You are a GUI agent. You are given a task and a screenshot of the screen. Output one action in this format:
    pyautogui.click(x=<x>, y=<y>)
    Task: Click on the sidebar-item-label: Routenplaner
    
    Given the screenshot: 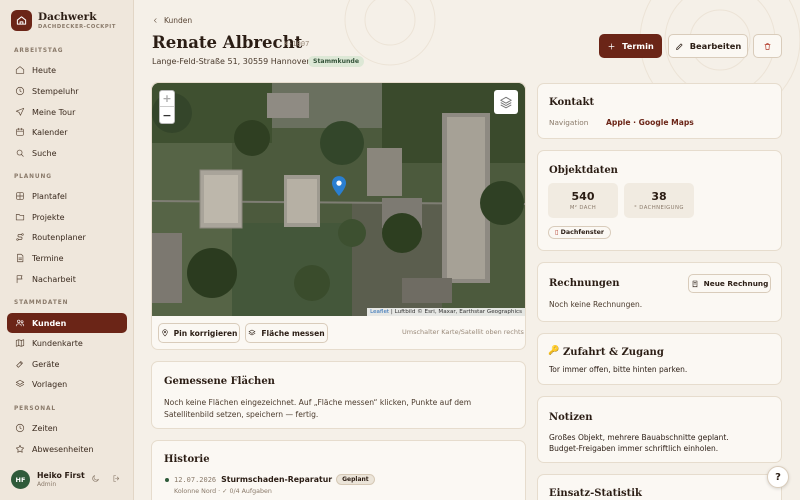 What is the action you would take?
    pyautogui.click(x=59, y=237)
    